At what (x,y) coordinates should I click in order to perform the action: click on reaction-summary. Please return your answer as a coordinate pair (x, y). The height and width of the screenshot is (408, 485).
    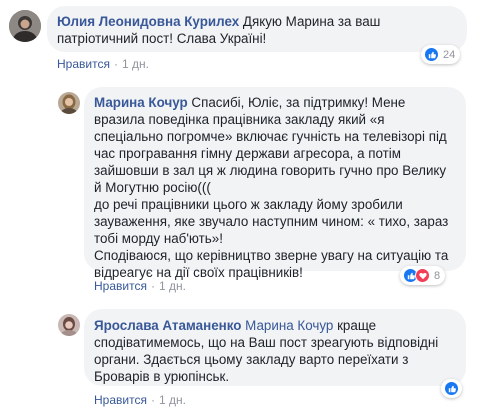
    Looking at the image, I should click on (451, 388).